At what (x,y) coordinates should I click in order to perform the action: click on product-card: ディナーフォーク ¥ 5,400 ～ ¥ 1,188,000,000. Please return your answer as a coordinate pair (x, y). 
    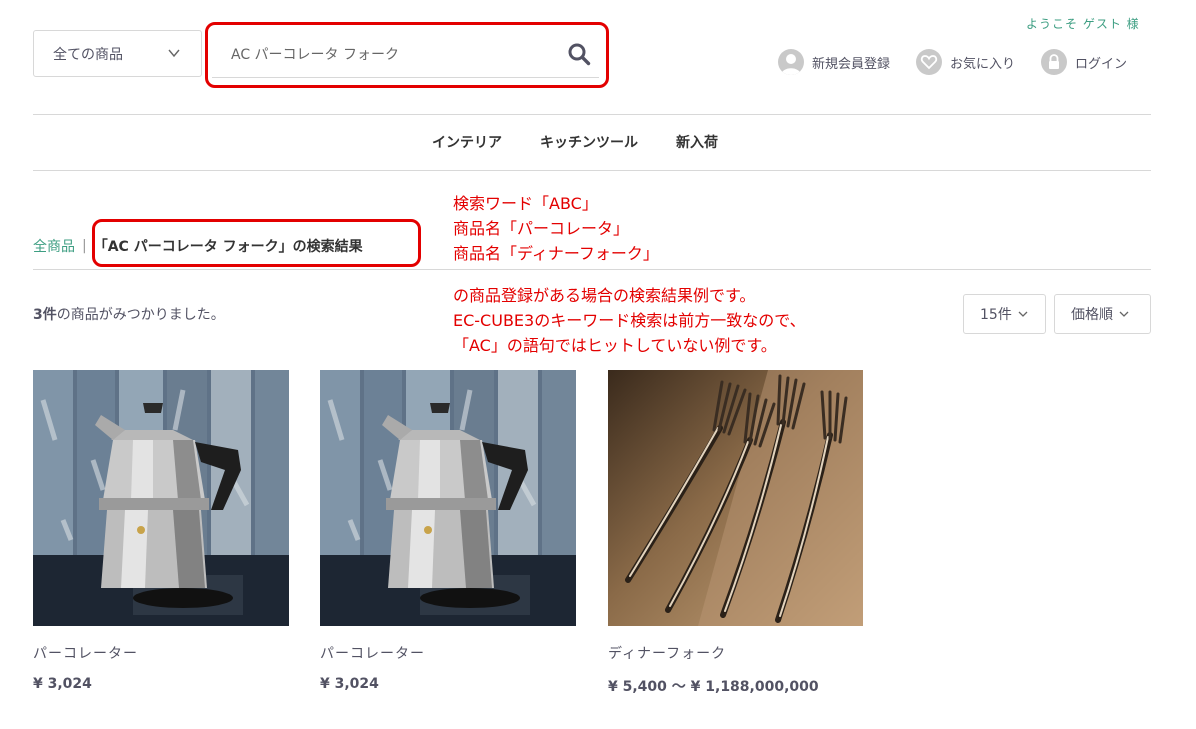
    Looking at the image, I should click on (748, 533).